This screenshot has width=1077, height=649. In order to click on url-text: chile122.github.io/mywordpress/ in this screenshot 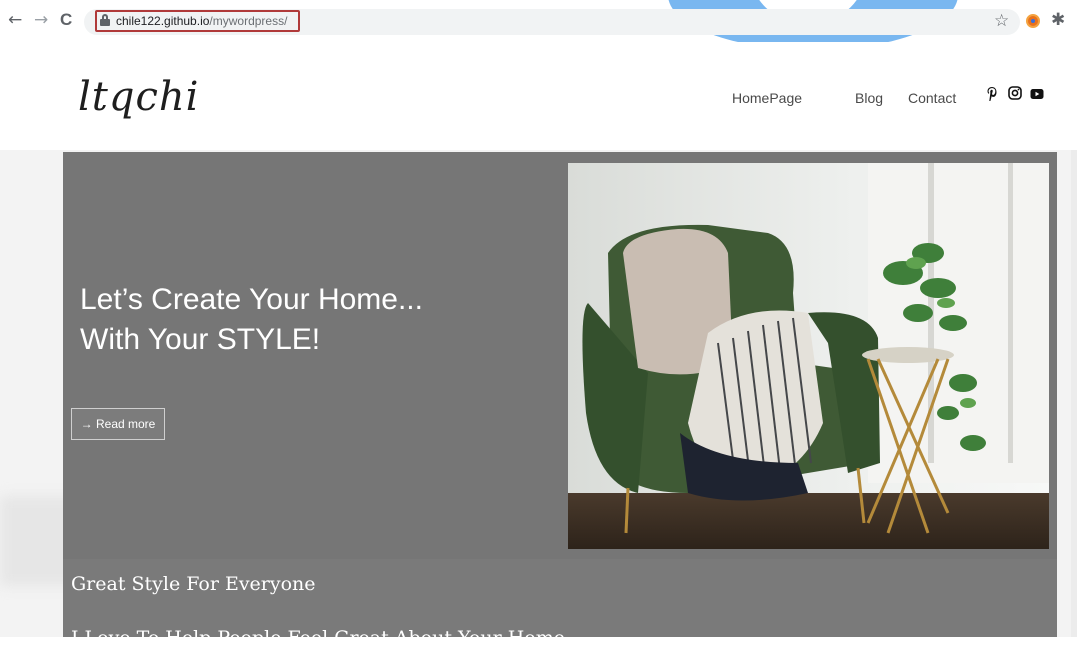, I will do `click(201, 21)`.